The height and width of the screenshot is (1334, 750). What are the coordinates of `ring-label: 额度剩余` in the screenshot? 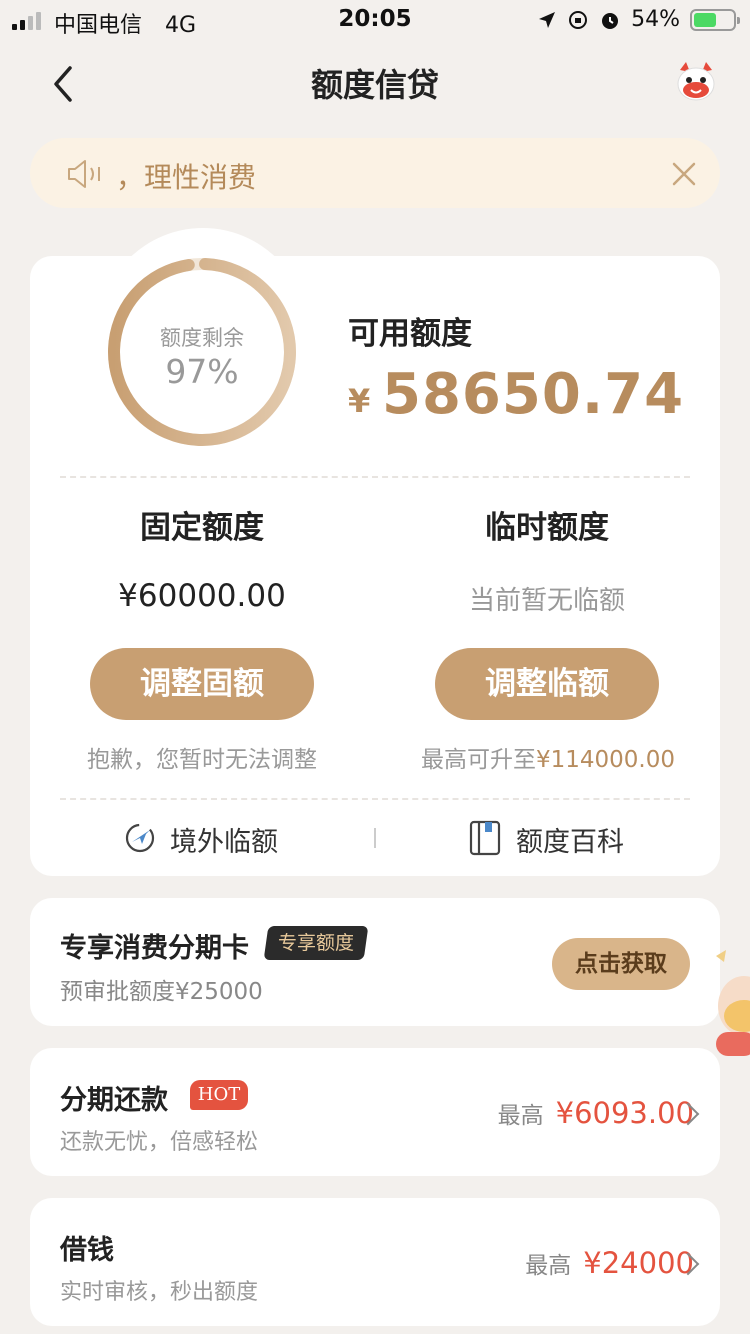 It's located at (202, 338).